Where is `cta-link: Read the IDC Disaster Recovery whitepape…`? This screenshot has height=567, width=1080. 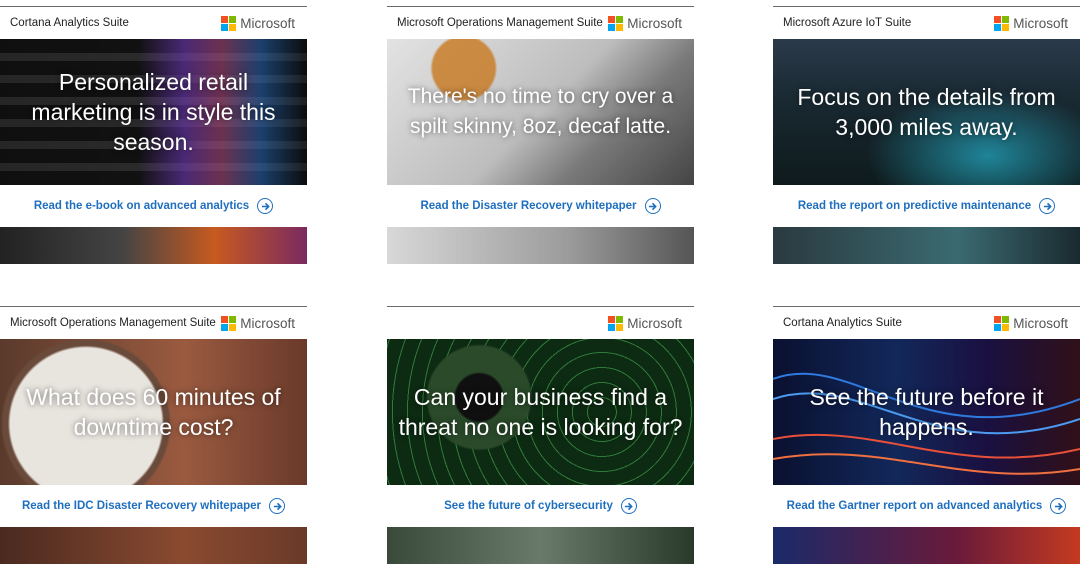
cta-link: Read the IDC Disaster Recovery whitepape… is located at coordinates (153, 506).